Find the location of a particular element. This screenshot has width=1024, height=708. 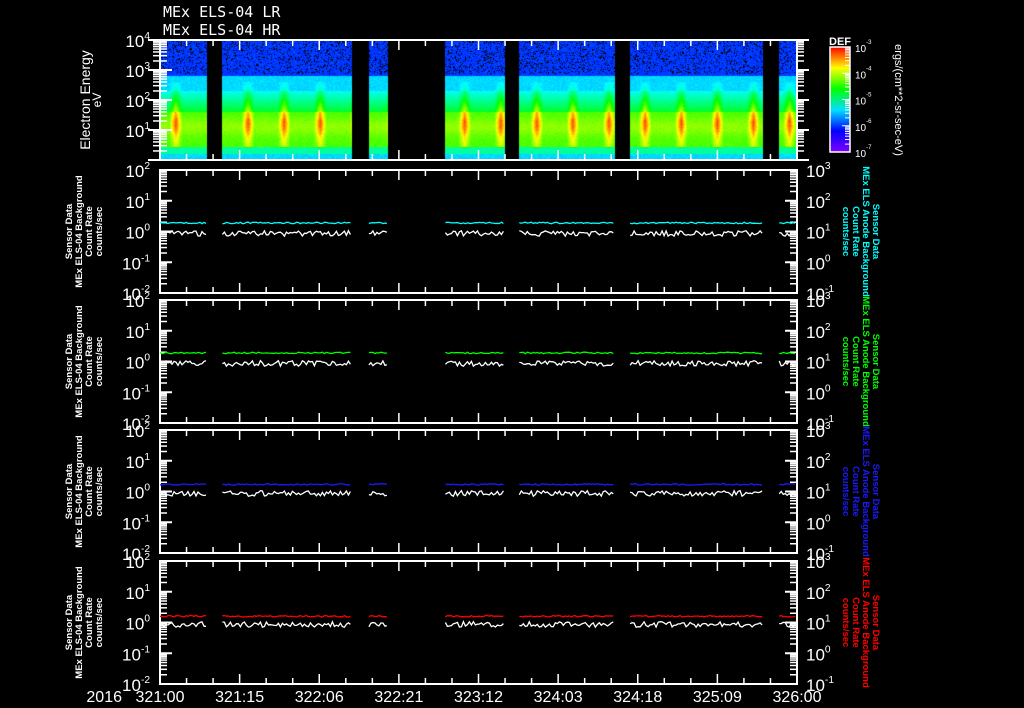

spectrogram-y-tick-label: 101 is located at coordinates (137, 131).